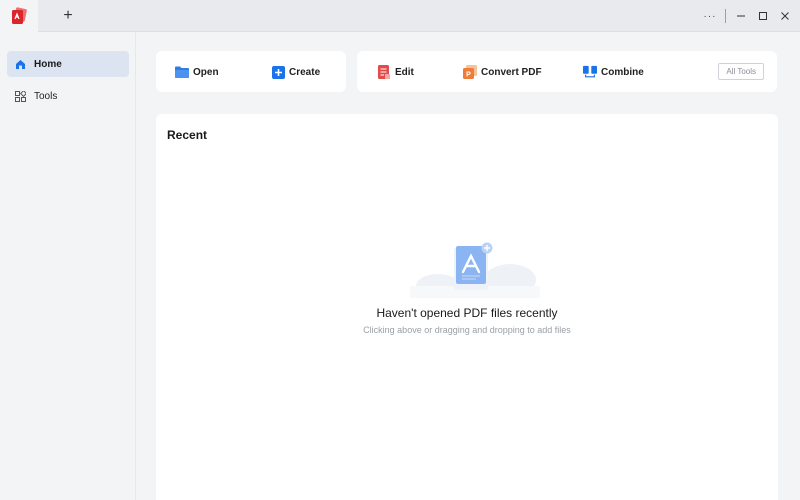 This screenshot has height=500, width=800. Describe the element at coordinates (20, 64) in the screenshot. I see `home-icon` at that location.